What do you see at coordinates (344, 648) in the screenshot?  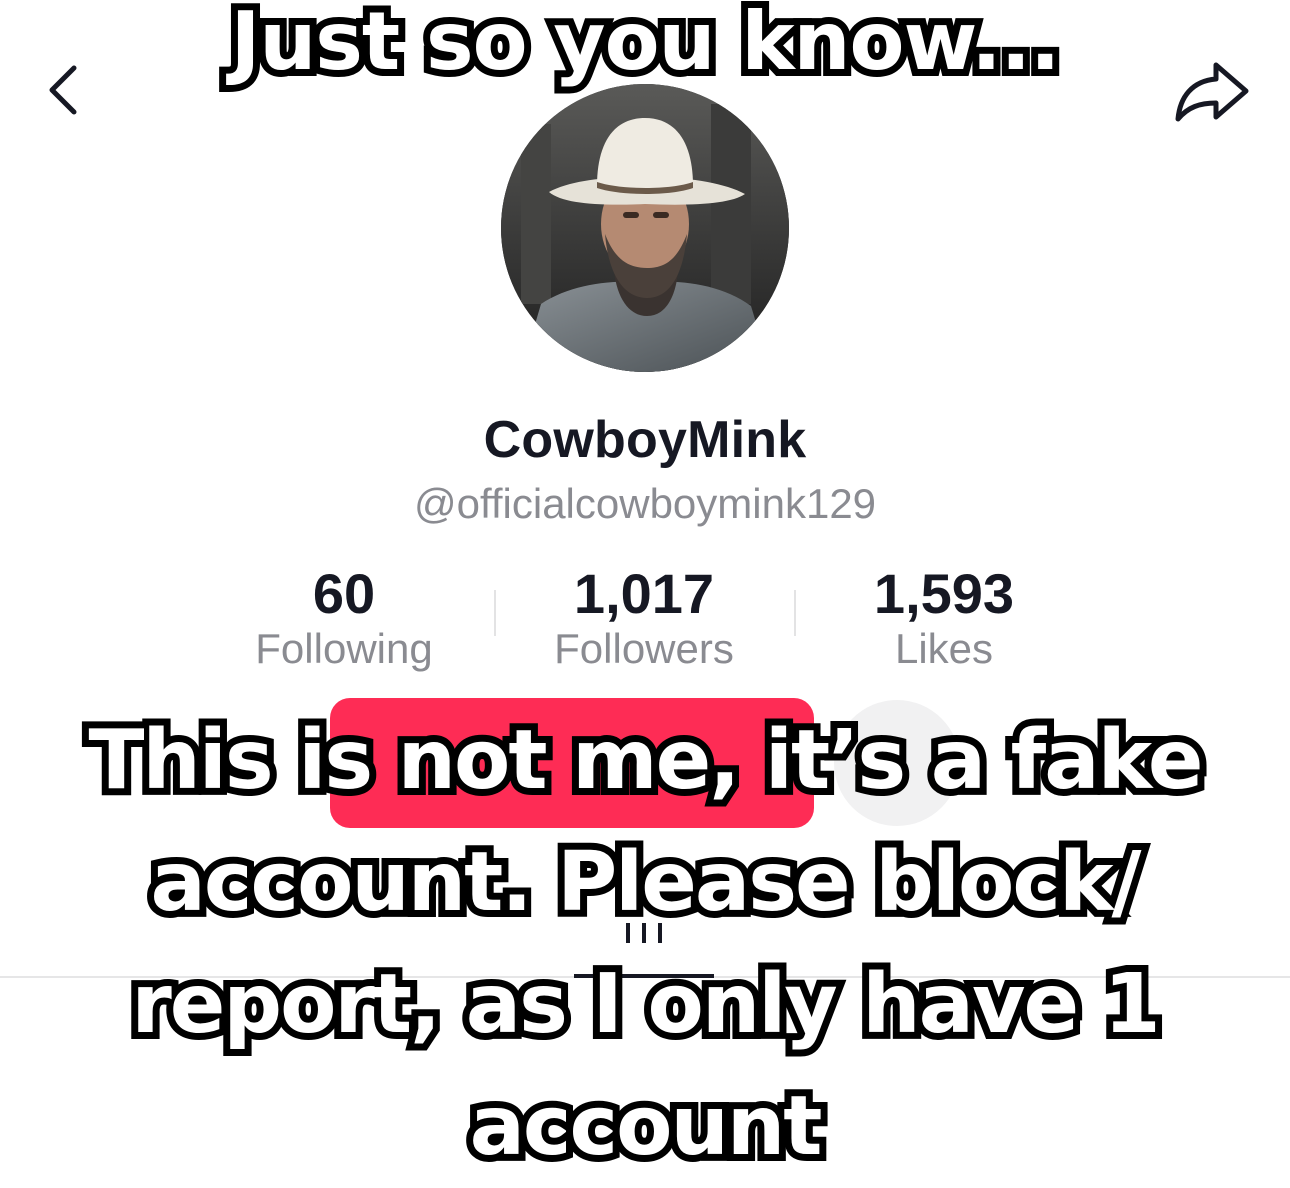 I see `following-label: Following` at bounding box center [344, 648].